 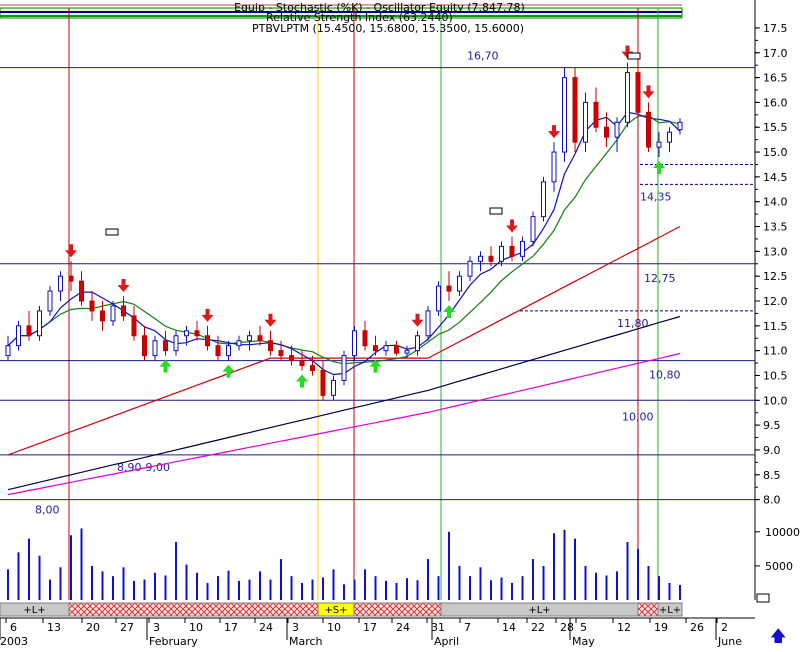 I want to click on status-label: +S+, so click(x=335, y=610).